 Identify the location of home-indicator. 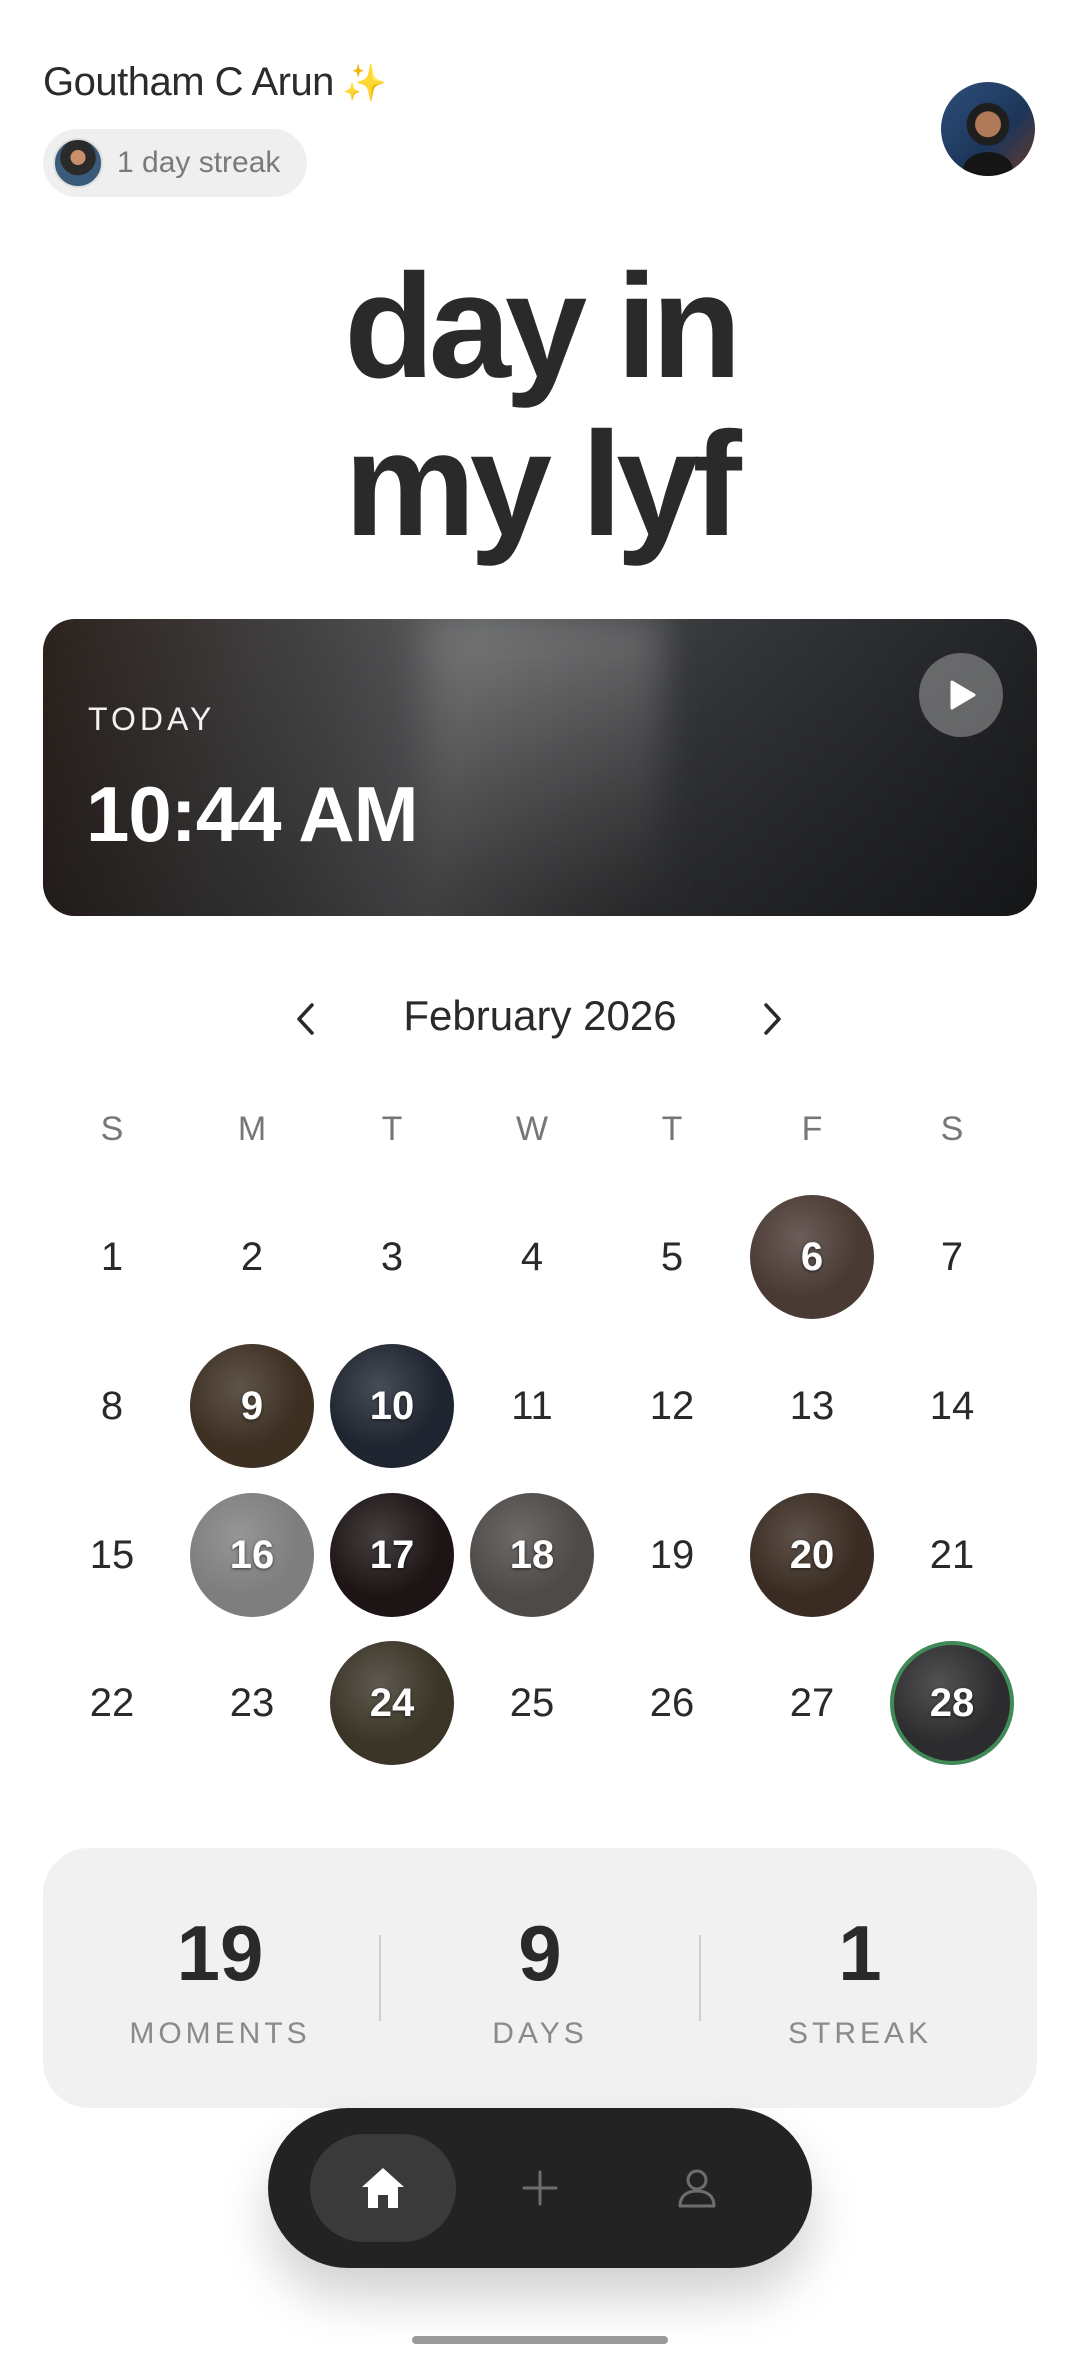
(540, 2340).